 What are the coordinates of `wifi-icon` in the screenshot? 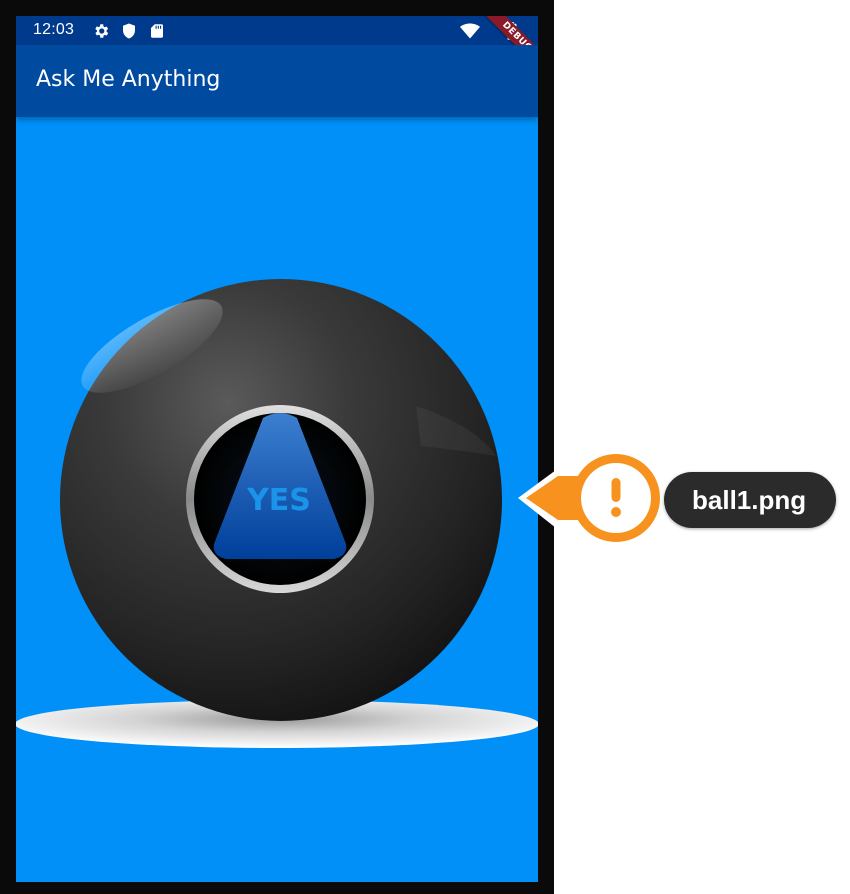 It's located at (470, 31).